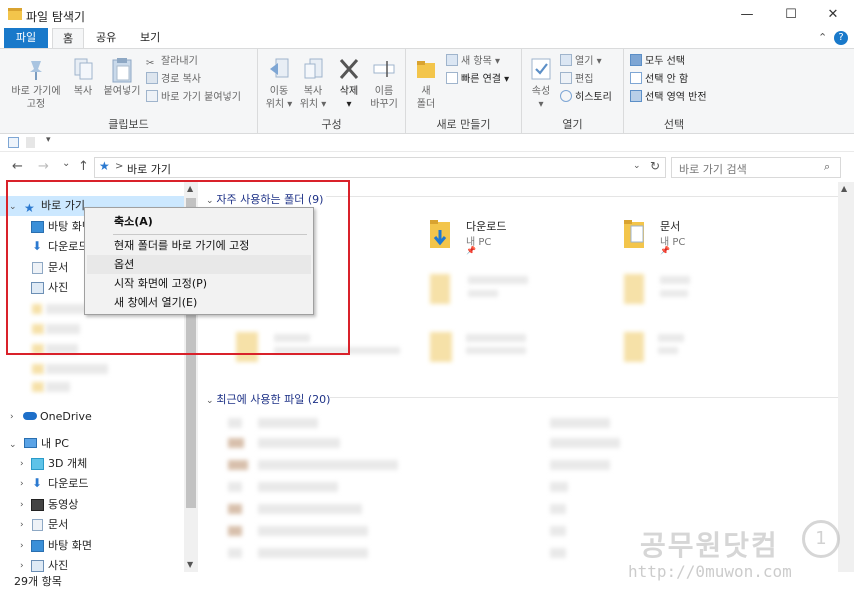 This screenshot has height=592, width=854. Describe the element at coordinates (43, 166) in the screenshot. I see `forward-button: →` at that location.